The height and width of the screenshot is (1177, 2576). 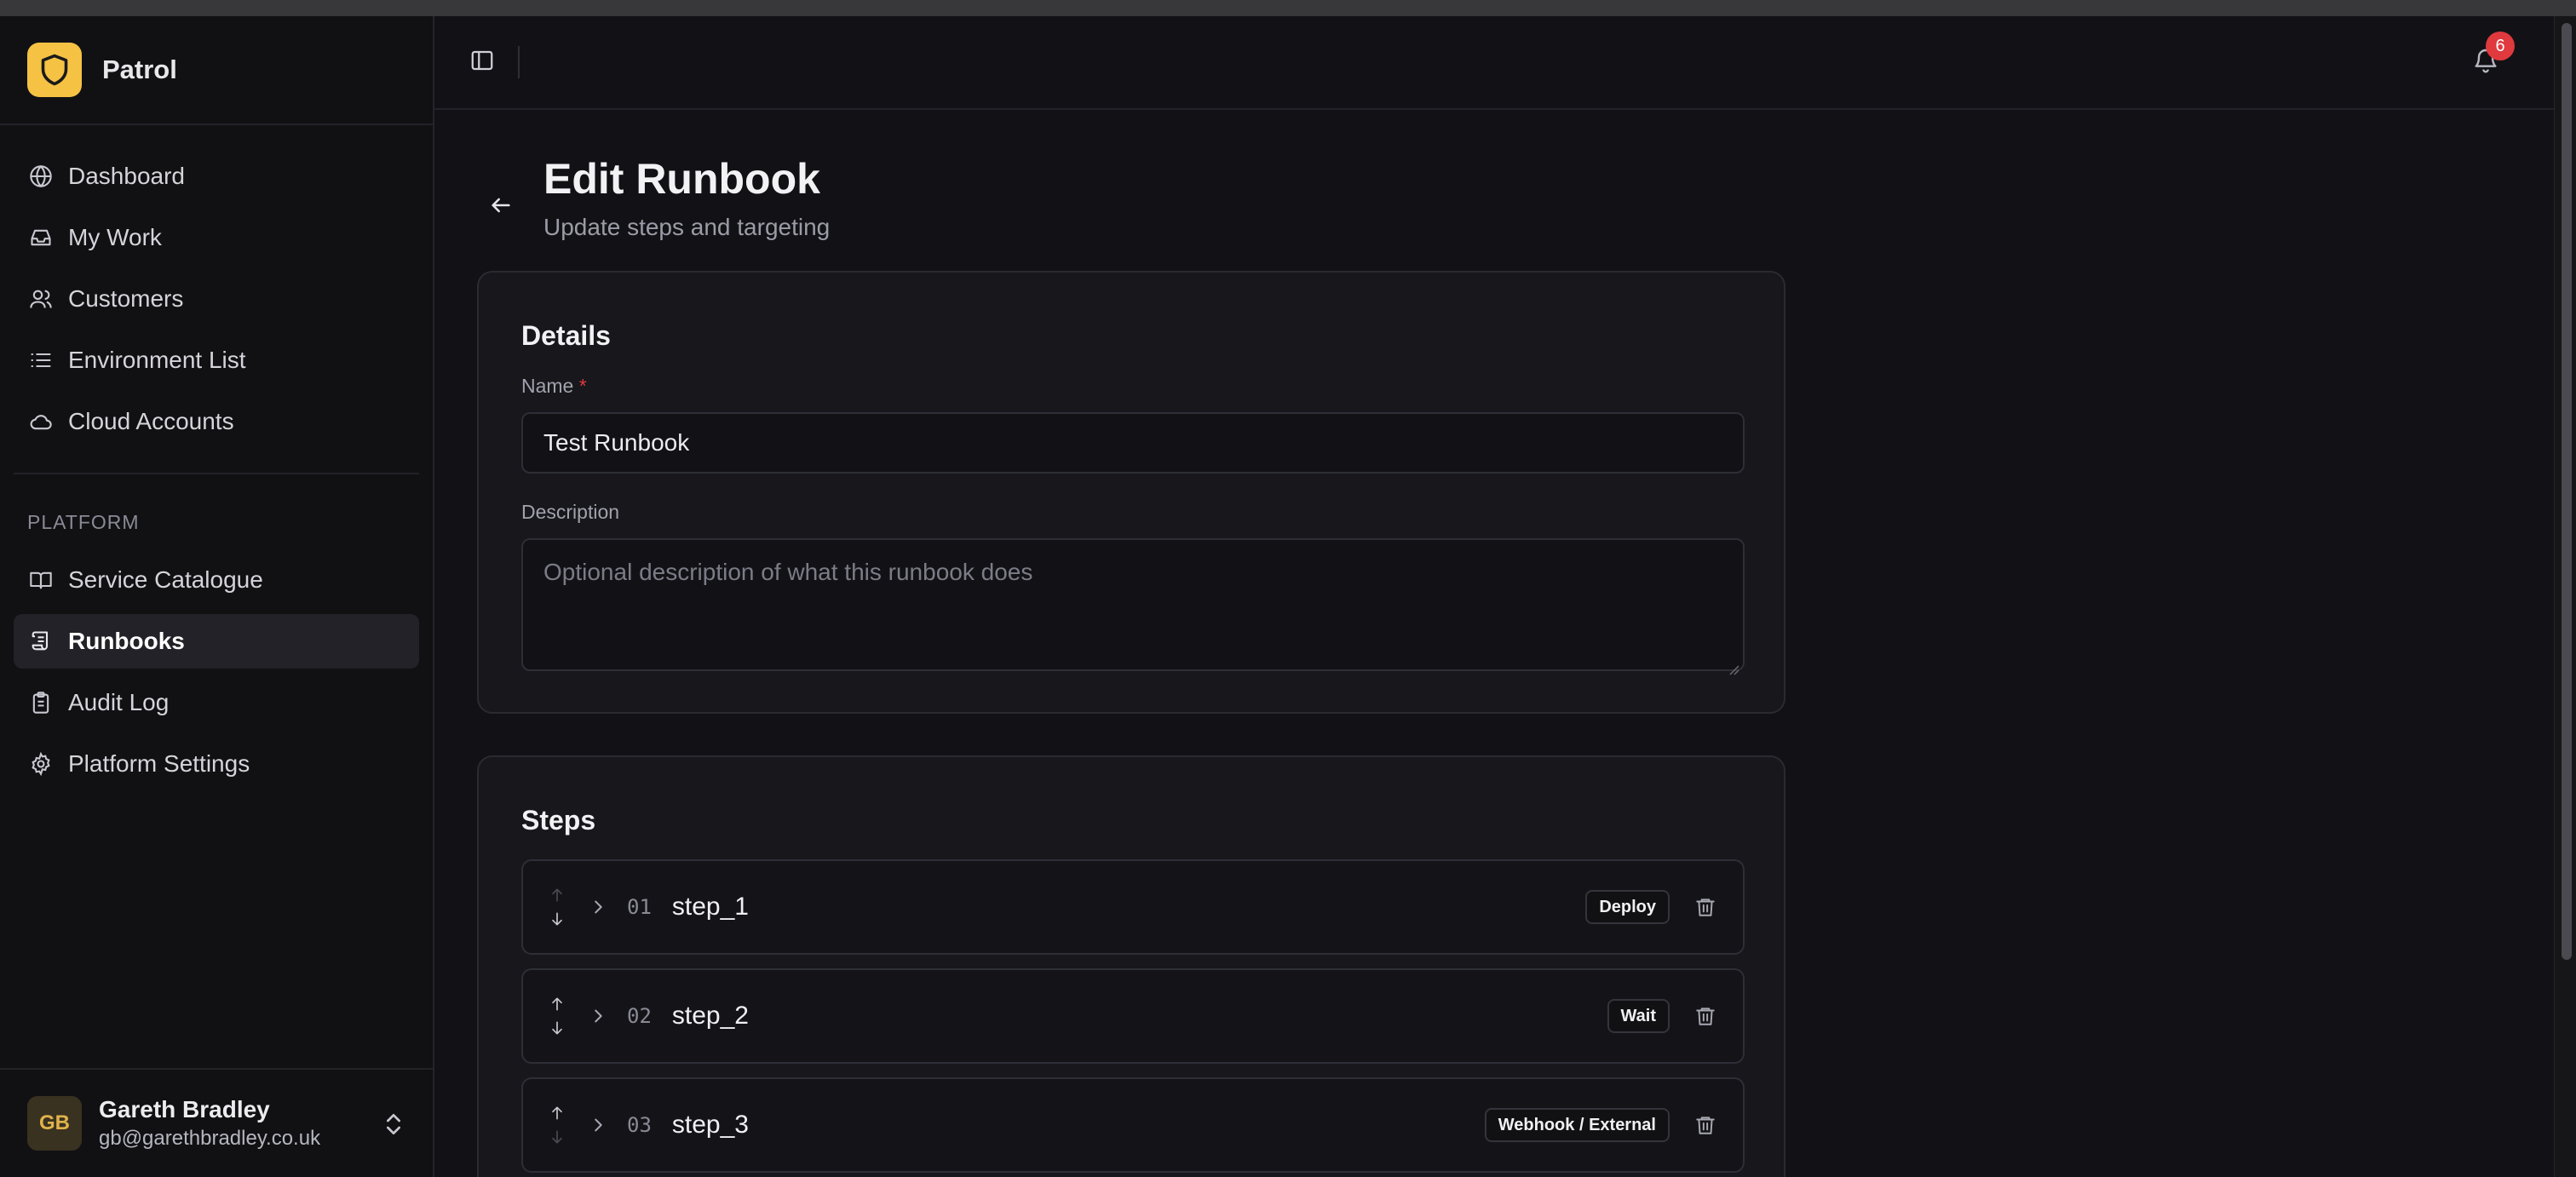 I want to click on step-type-badge: Wait, so click(x=1639, y=1016).